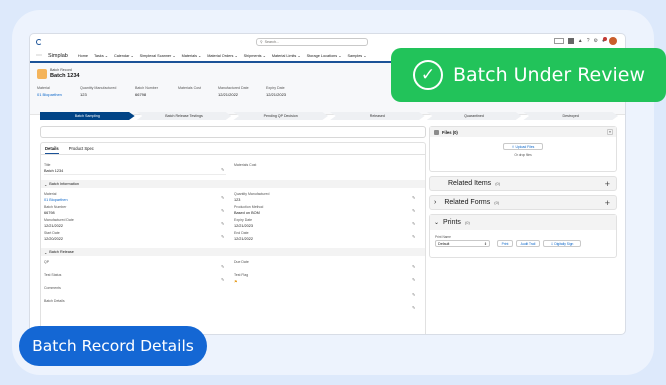 Image resolution: width=666 pixels, height=385 pixels. I want to click on batch-record-details-badge: Batch Record Details, so click(113, 346).